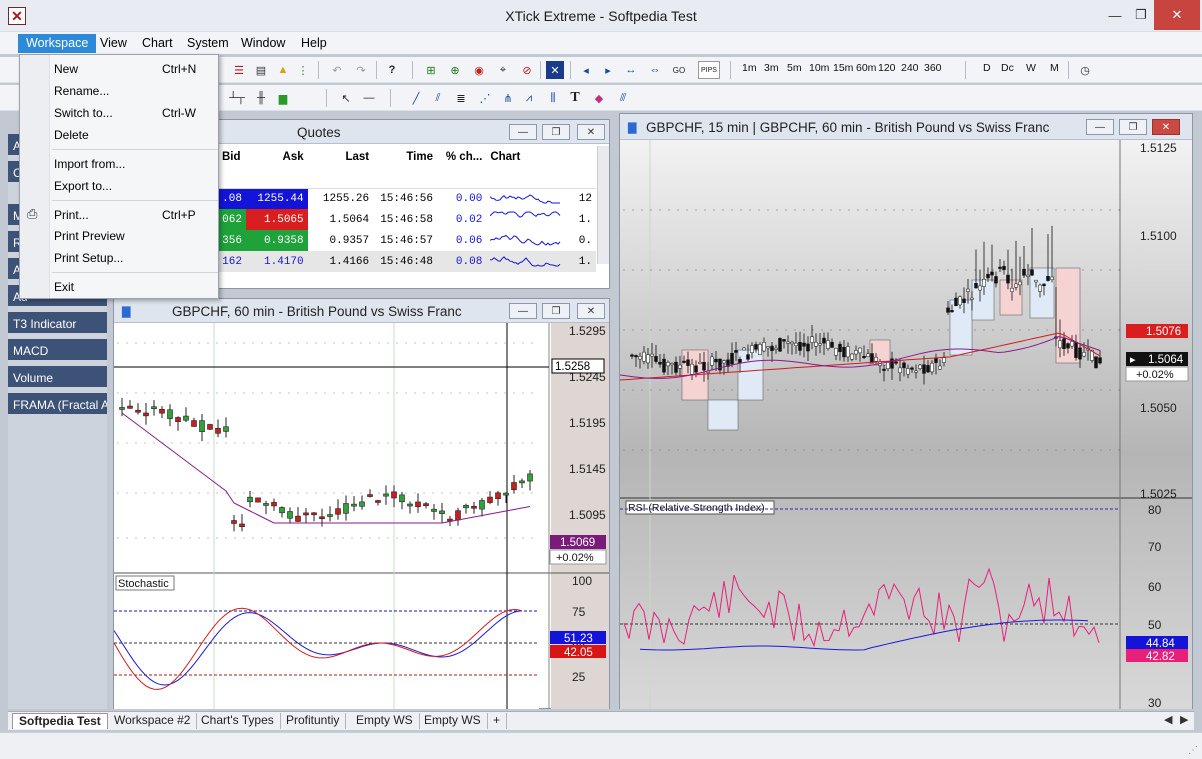 Image resolution: width=1202 pixels, height=759 pixels. I want to click on tab-charts-types: Chart's Types, so click(238, 721).